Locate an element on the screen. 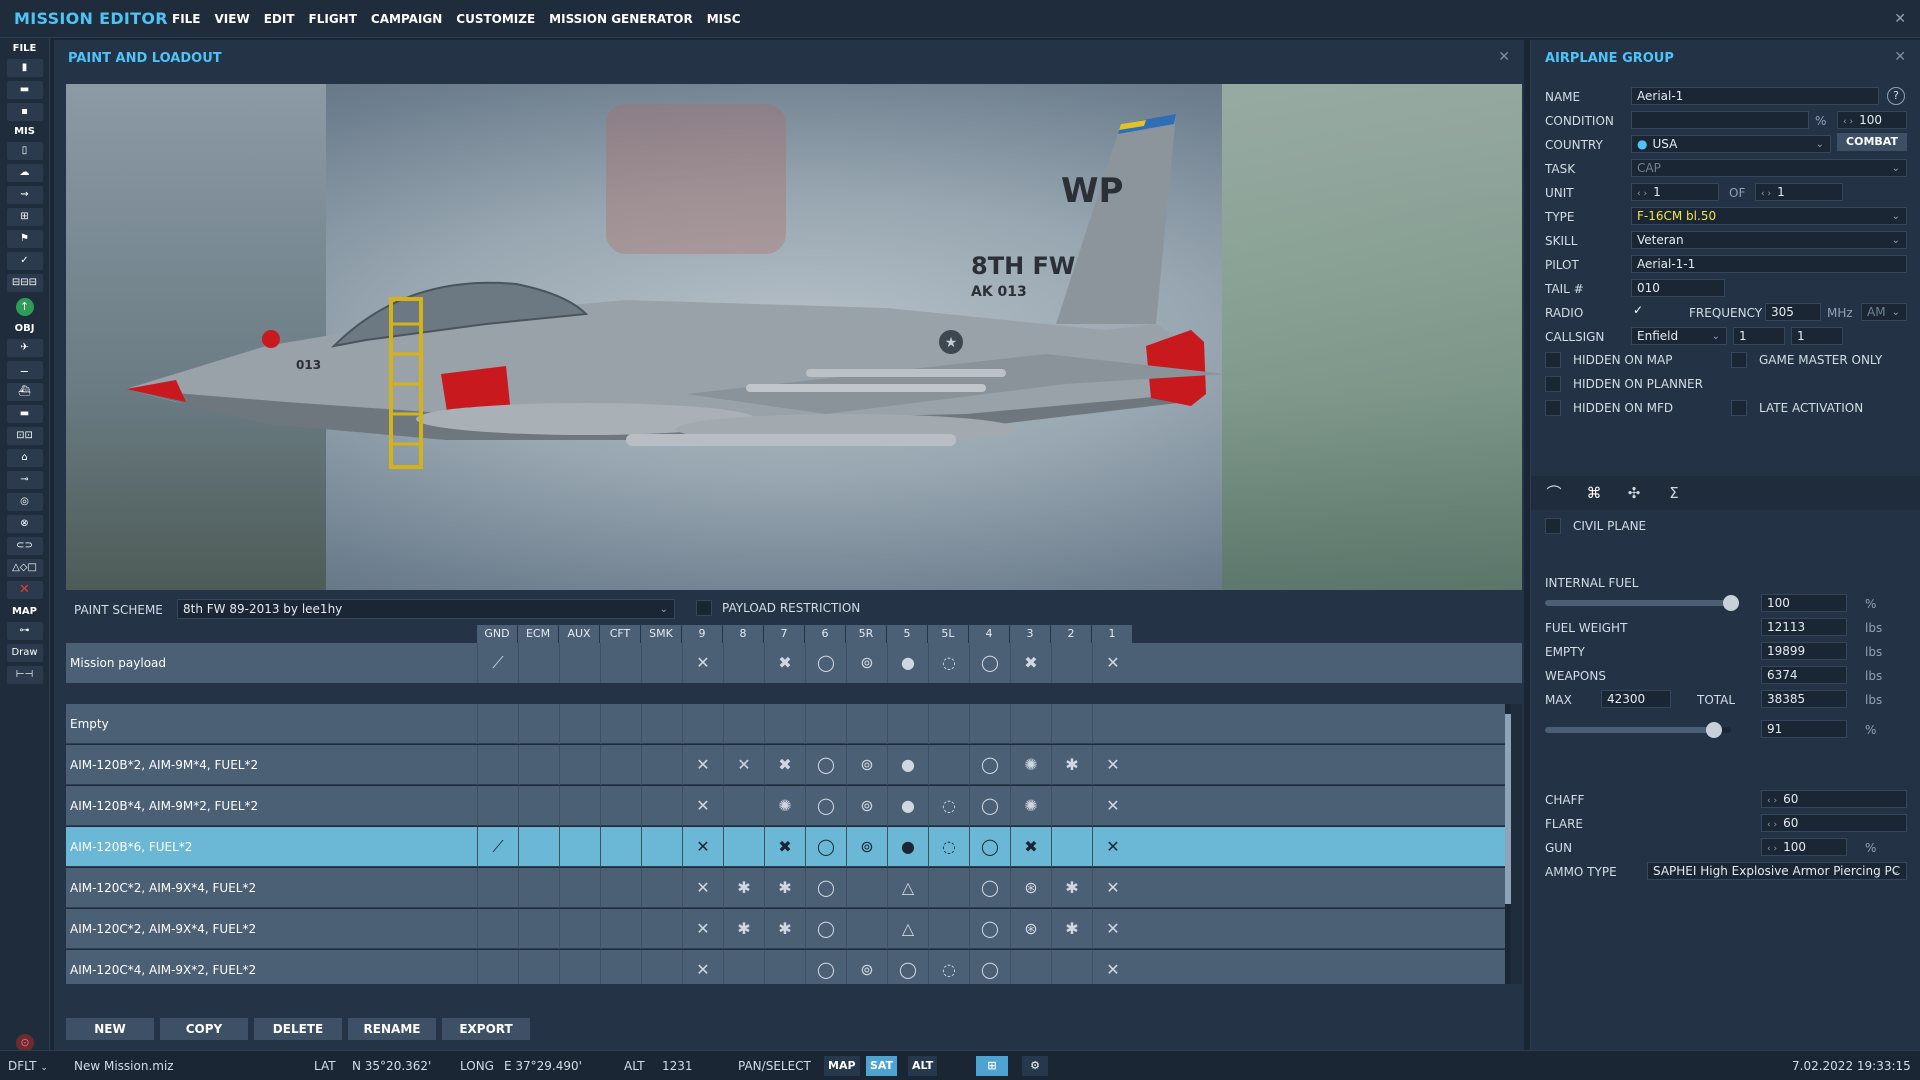 The image size is (1920, 1080). scrollbar-thumb is located at coordinates (1508, 809).